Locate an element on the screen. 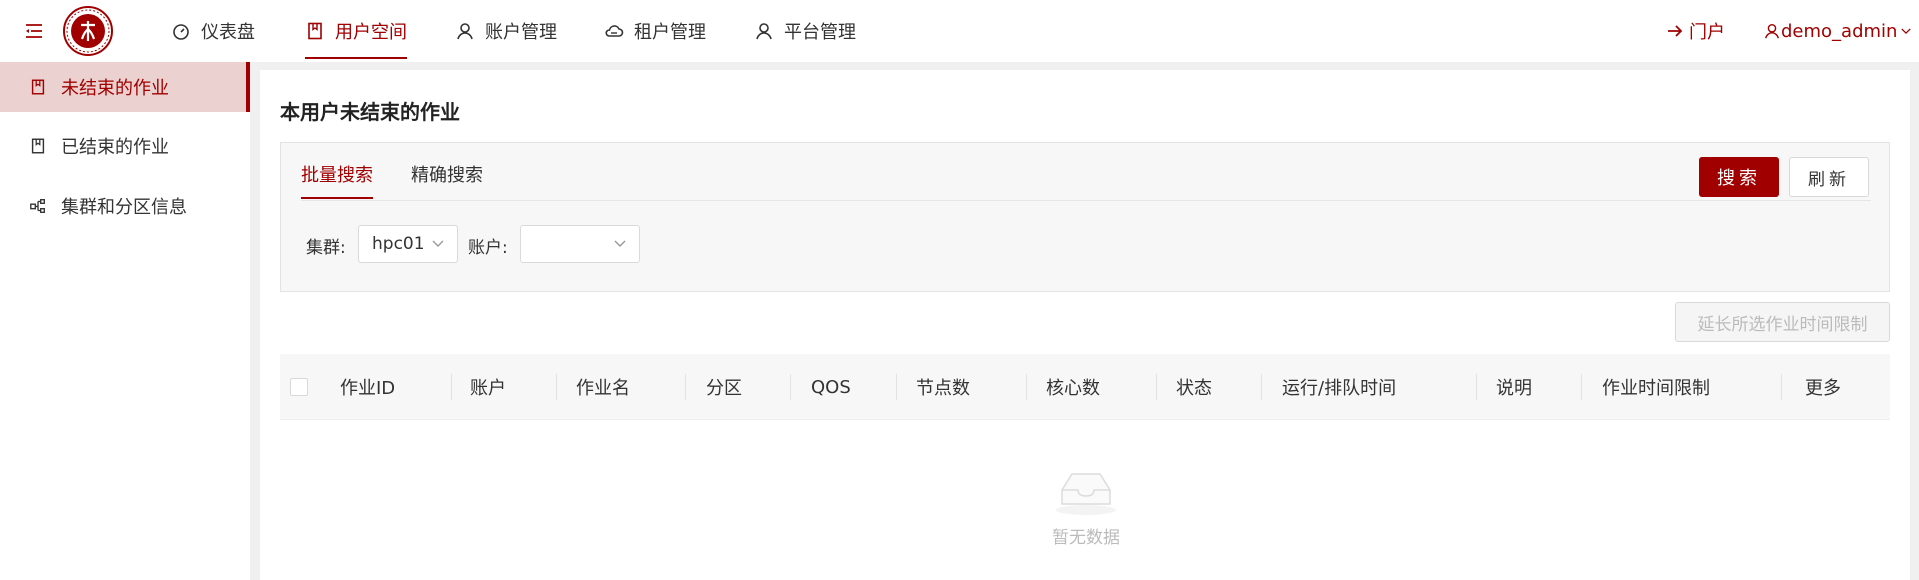  column-header: 账户 is located at coordinates (488, 387).